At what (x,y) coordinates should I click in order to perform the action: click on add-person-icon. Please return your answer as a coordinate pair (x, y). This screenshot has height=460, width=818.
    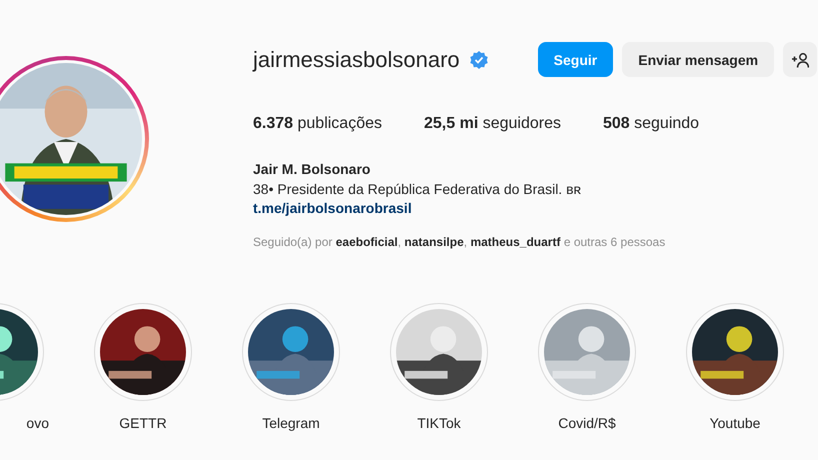
    Looking at the image, I should click on (800, 60).